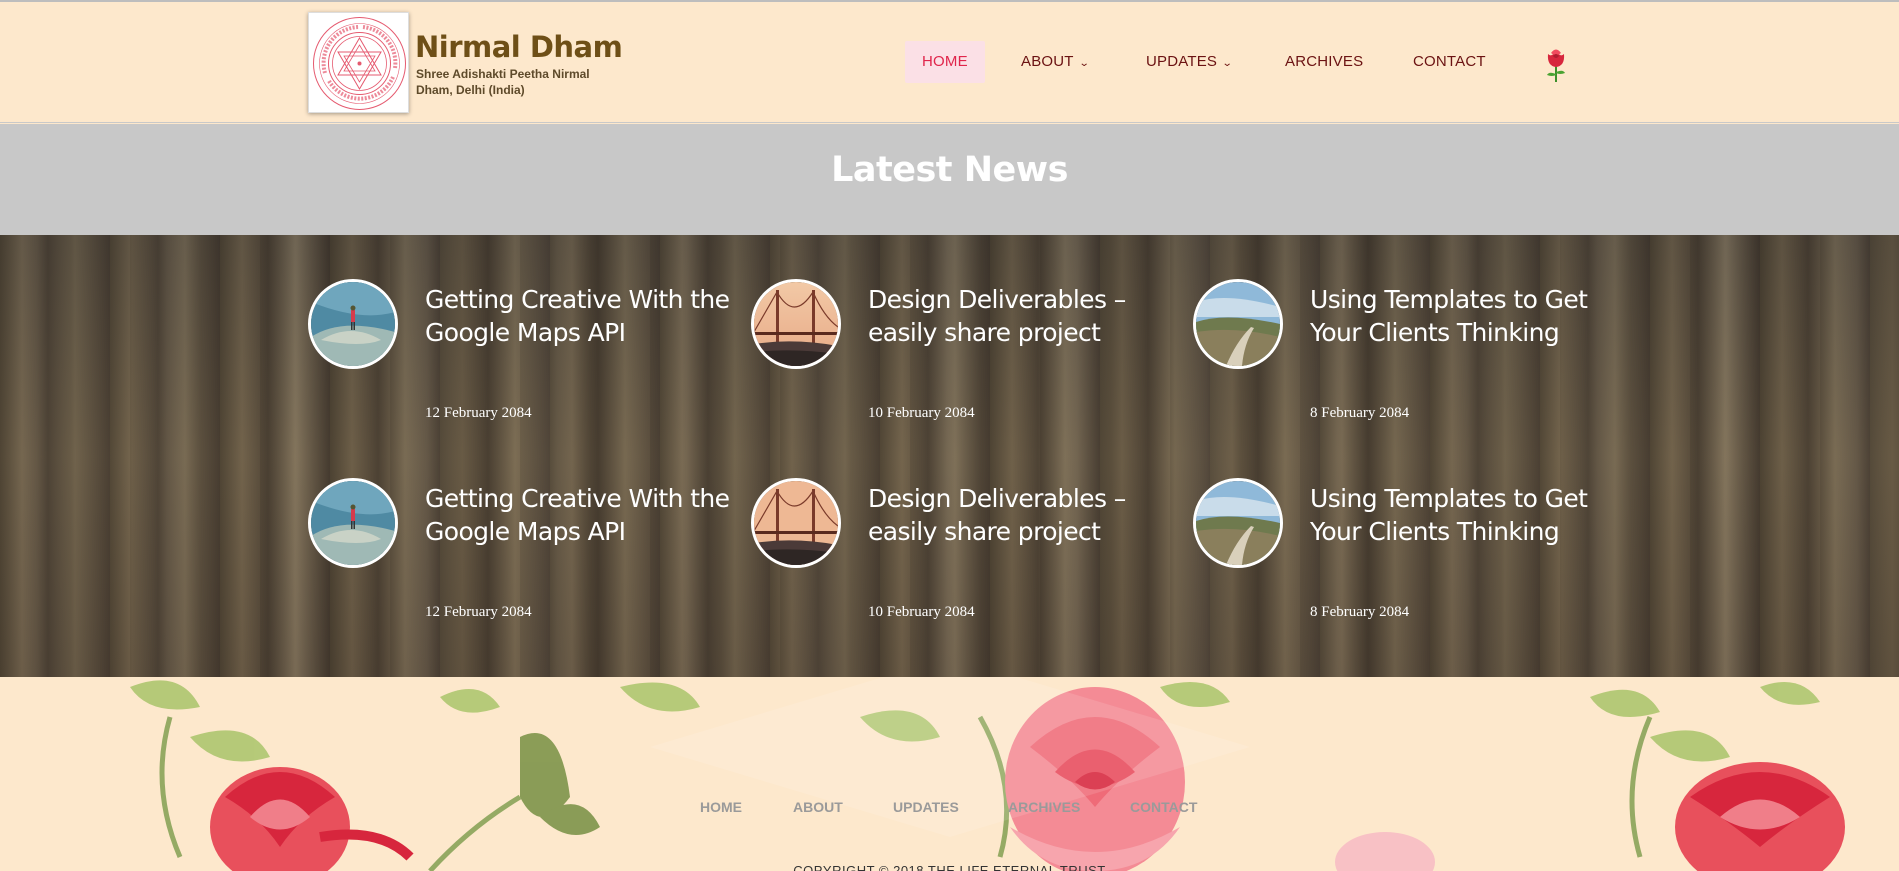 This screenshot has height=871, width=1899. I want to click on nav-item-label: ABOUT, so click(1047, 61).